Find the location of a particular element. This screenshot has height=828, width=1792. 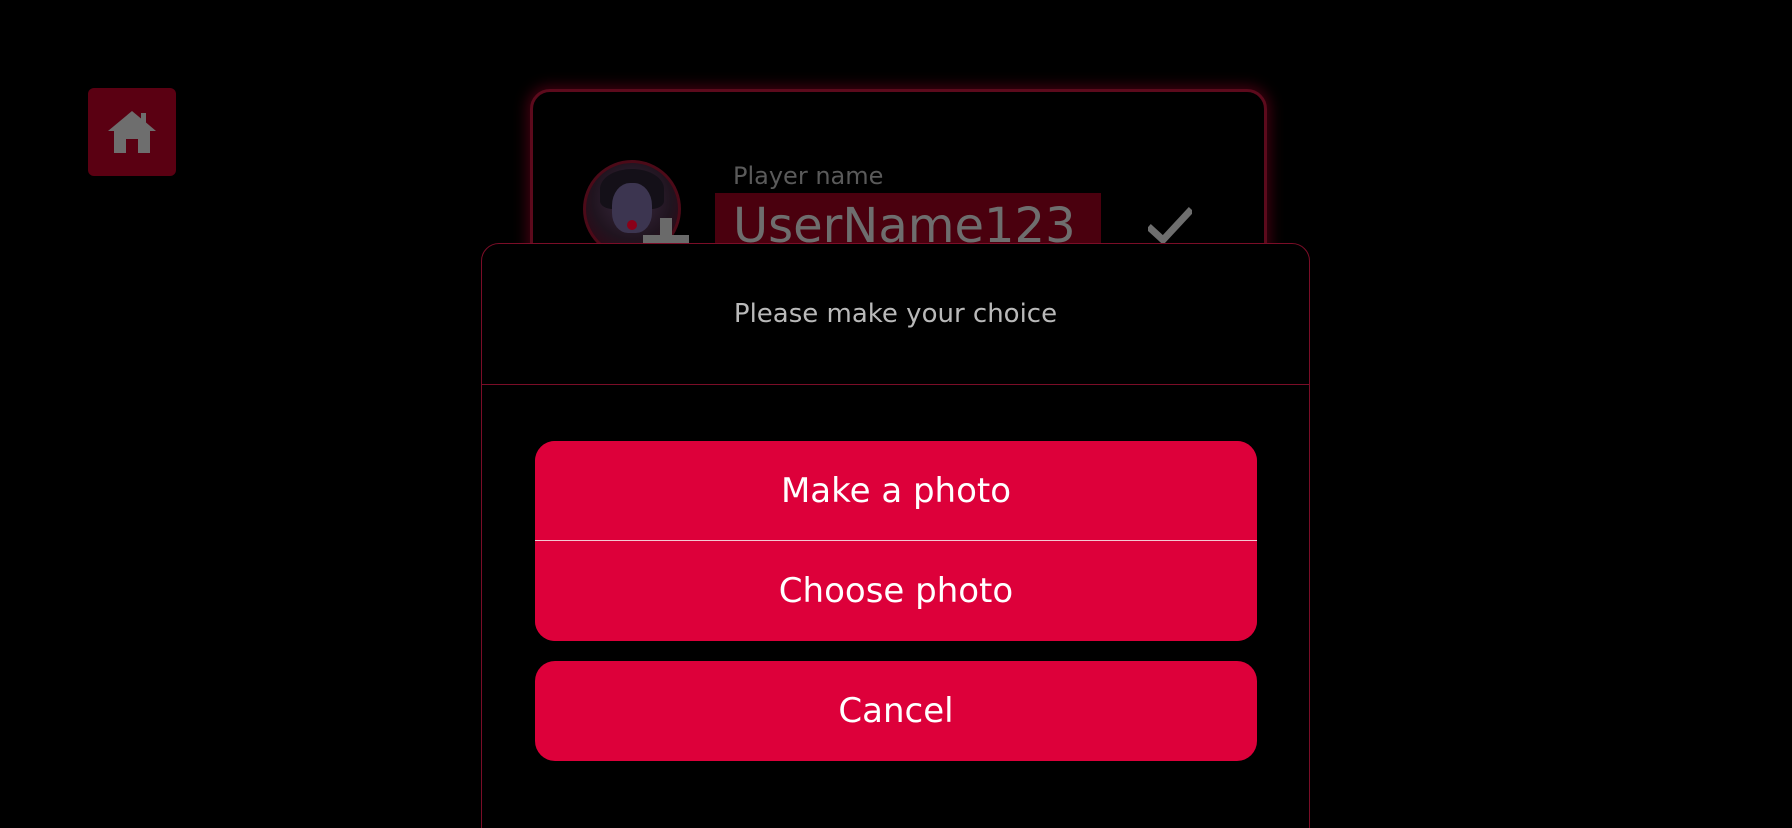

home-button is located at coordinates (132, 132).